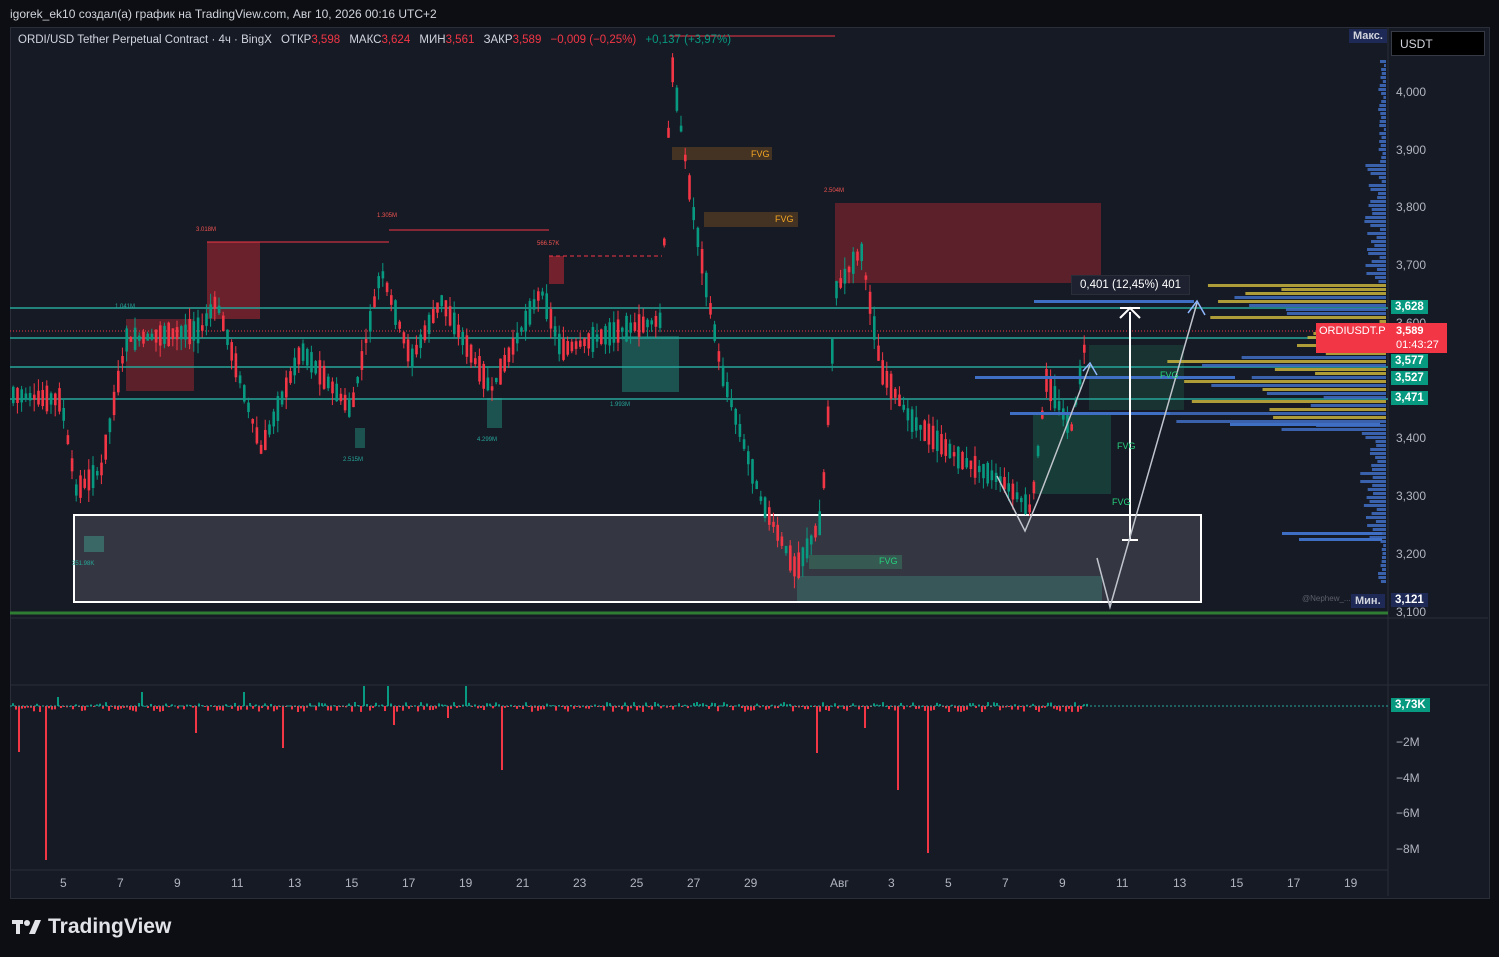  Describe the element at coordinates (1062, 883) in the screenshot. I see `date-label: 9` at that location.